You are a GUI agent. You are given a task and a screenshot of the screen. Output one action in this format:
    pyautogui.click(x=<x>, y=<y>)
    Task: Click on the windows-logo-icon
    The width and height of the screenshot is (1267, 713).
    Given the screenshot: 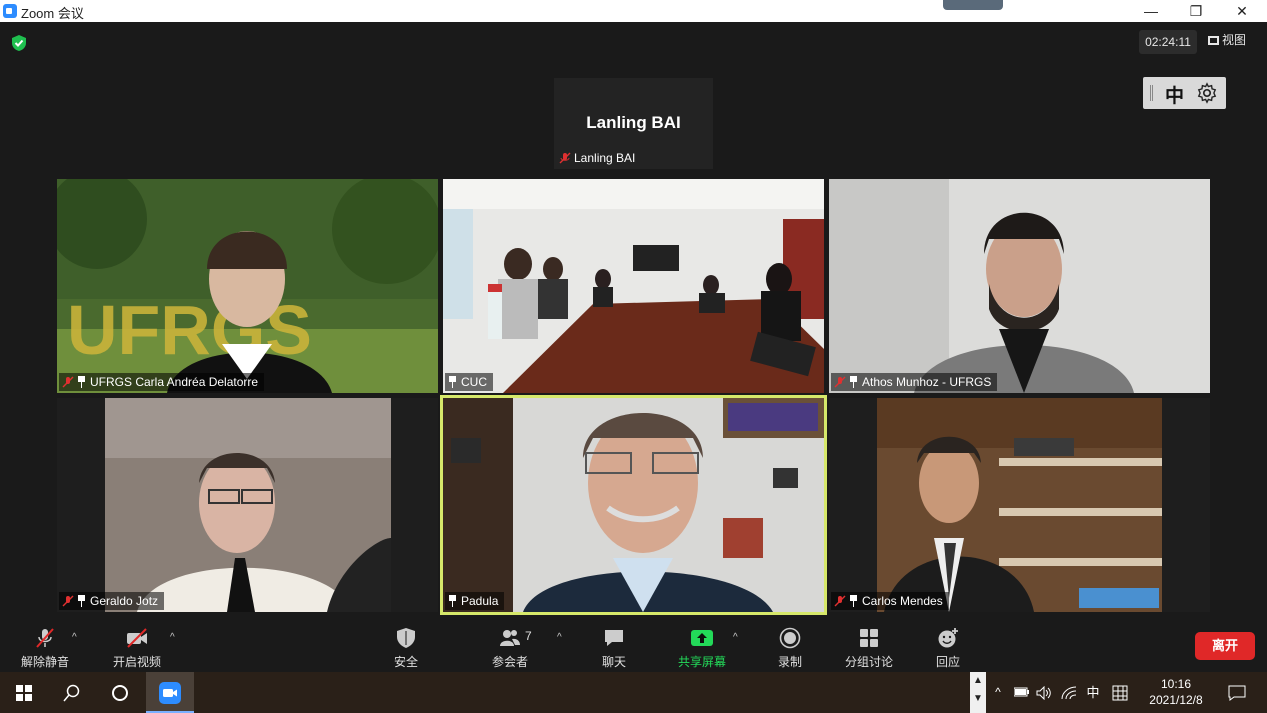 What is the action you would take?
    pyautogui.click(x=24, y=693)
    